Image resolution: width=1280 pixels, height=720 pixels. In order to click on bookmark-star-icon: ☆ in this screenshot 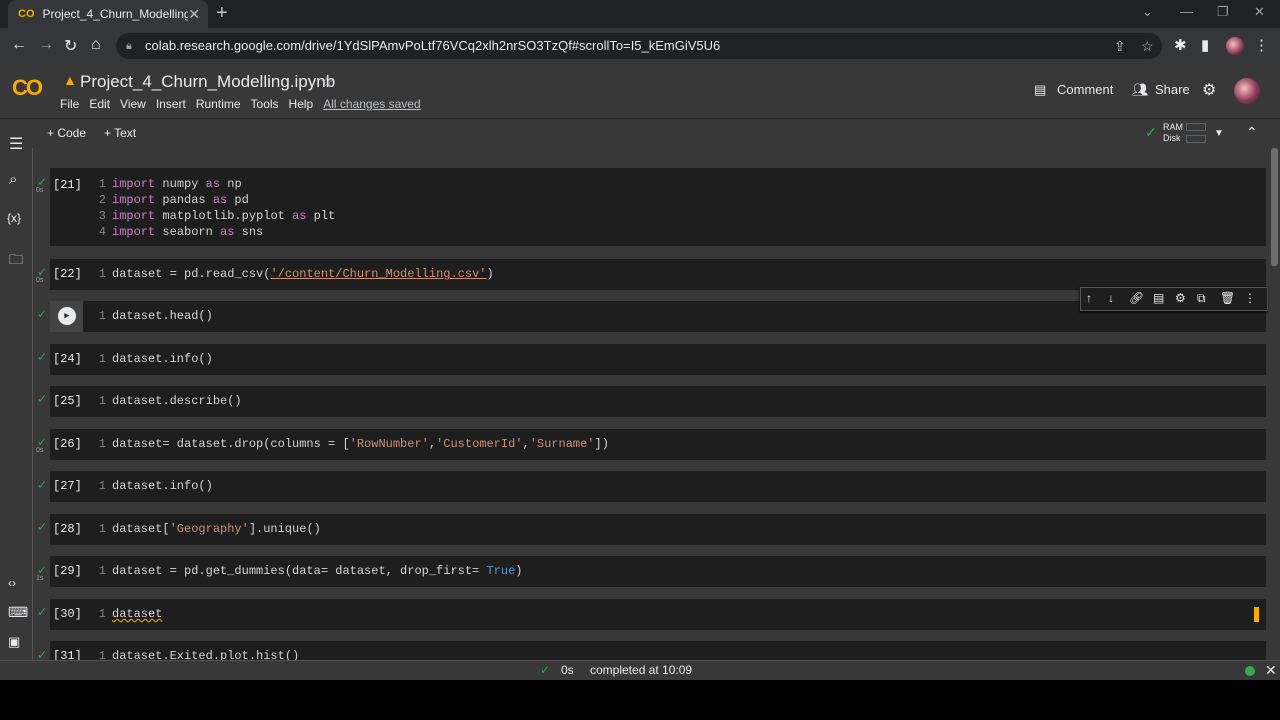, I will do `click(1147, 46)`.